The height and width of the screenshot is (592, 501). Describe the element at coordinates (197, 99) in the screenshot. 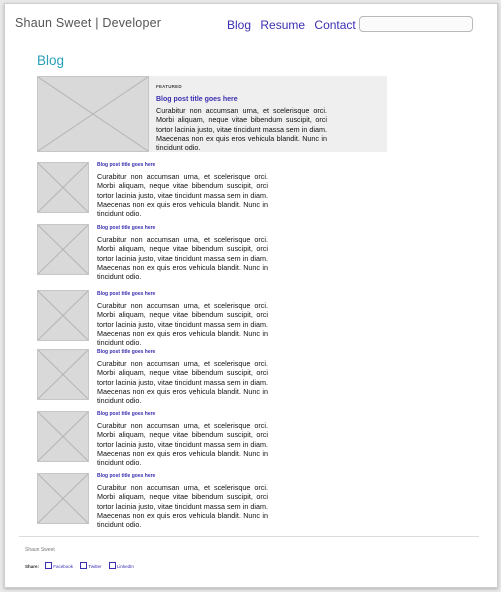

I see `featured-post-title: Blog post title goes here` at that location.